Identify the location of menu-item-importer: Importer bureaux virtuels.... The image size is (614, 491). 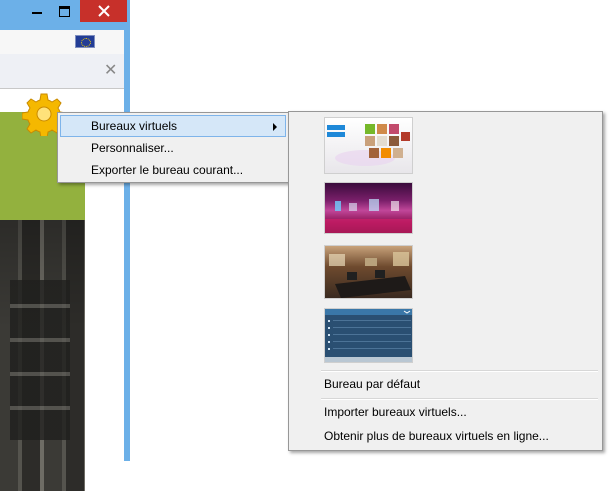
(395, 412).